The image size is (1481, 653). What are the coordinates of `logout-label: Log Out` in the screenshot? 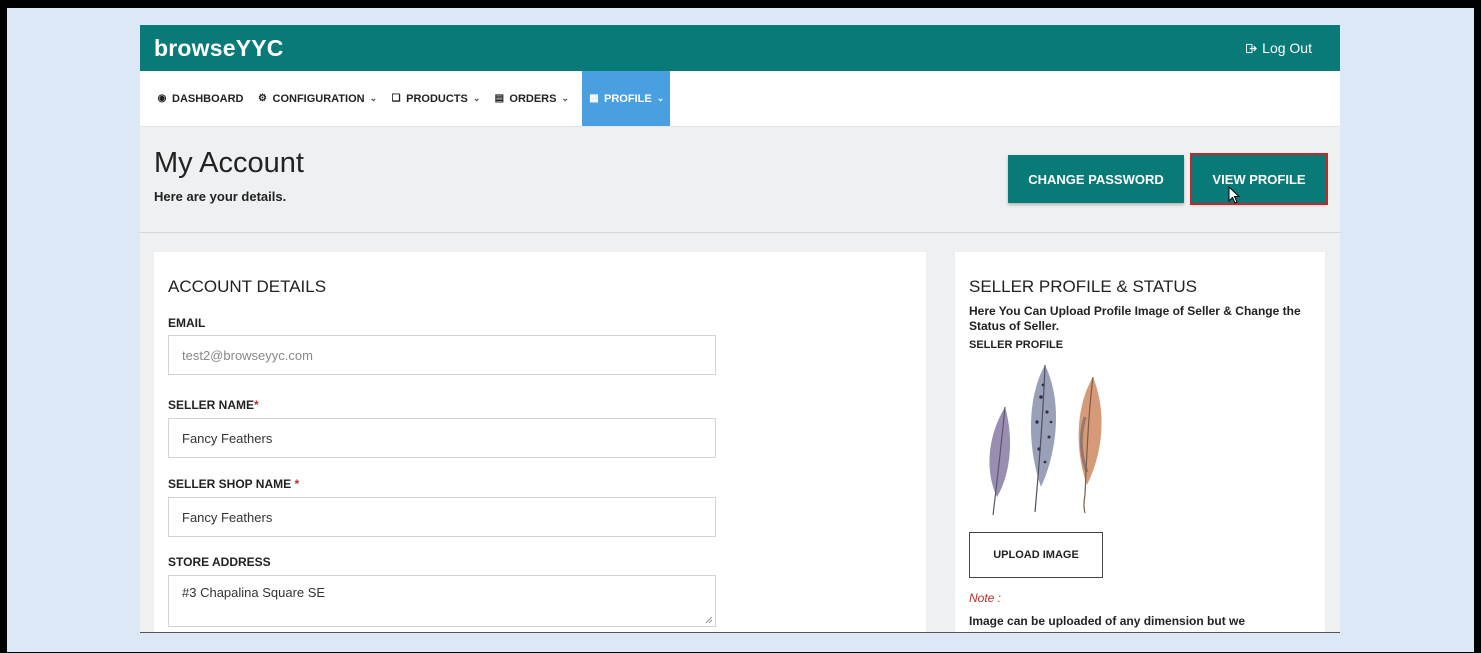 It's located at (1287, 48).